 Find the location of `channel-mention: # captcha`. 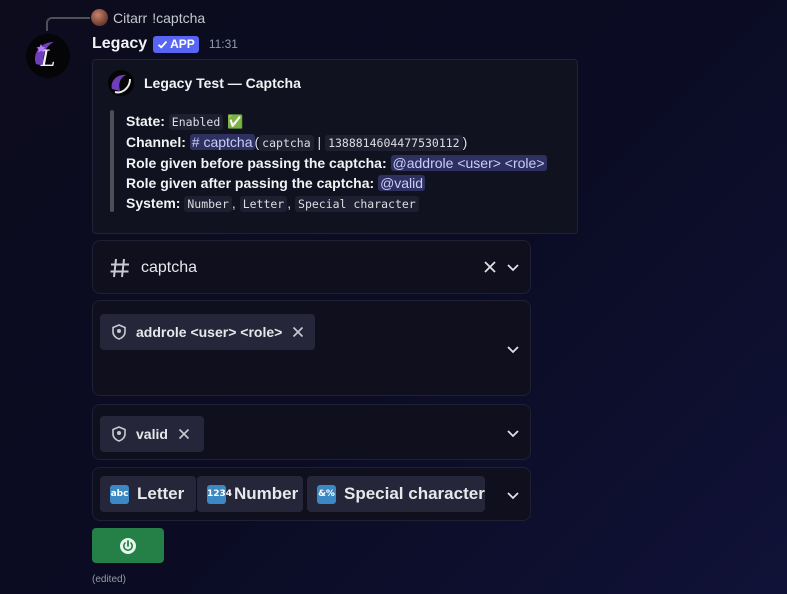

channel-mention: # captcha is located at coordinates (222, 142).